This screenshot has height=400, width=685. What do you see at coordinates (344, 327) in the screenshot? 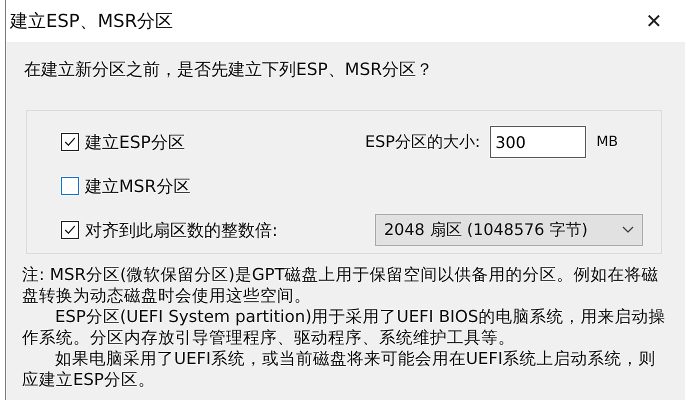
I see `note-paragraph: ESP分区(UEFI System partition)用于采用了UEFI BIOS的电脑系统，用来启动操作系统。分区内存放引导管理程序、驱动程序、系统维护工具等。` at bounding box center [344, 327].